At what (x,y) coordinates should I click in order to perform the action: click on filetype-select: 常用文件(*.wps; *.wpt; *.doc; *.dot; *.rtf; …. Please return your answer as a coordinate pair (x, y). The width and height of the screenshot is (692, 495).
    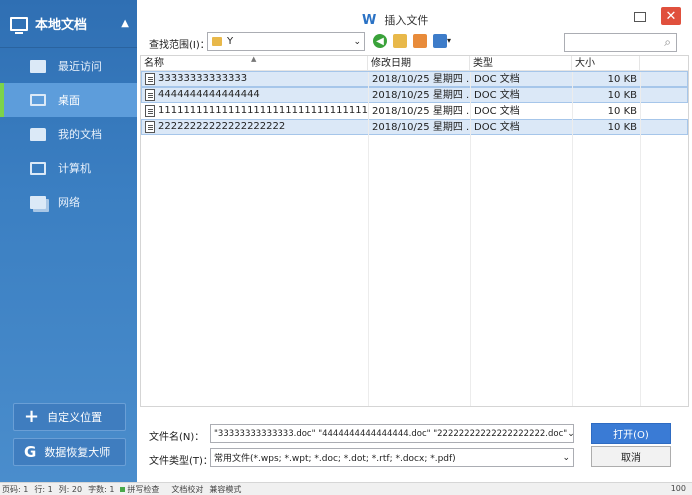
    Looking at the image, I should click on (392, 457).